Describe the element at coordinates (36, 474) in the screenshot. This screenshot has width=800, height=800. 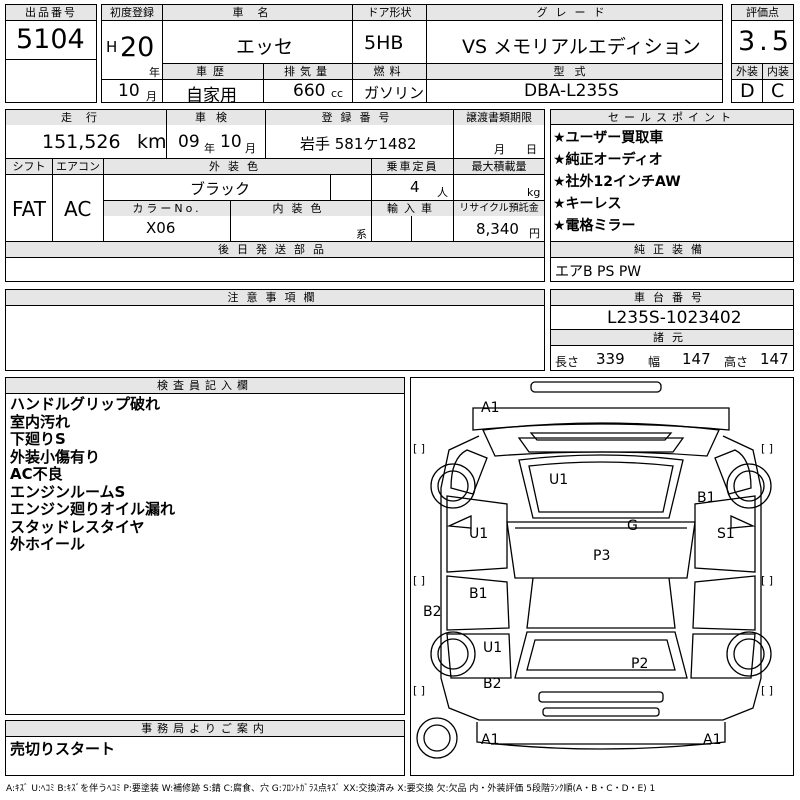
I see `remark-item: AC不良` at that location.